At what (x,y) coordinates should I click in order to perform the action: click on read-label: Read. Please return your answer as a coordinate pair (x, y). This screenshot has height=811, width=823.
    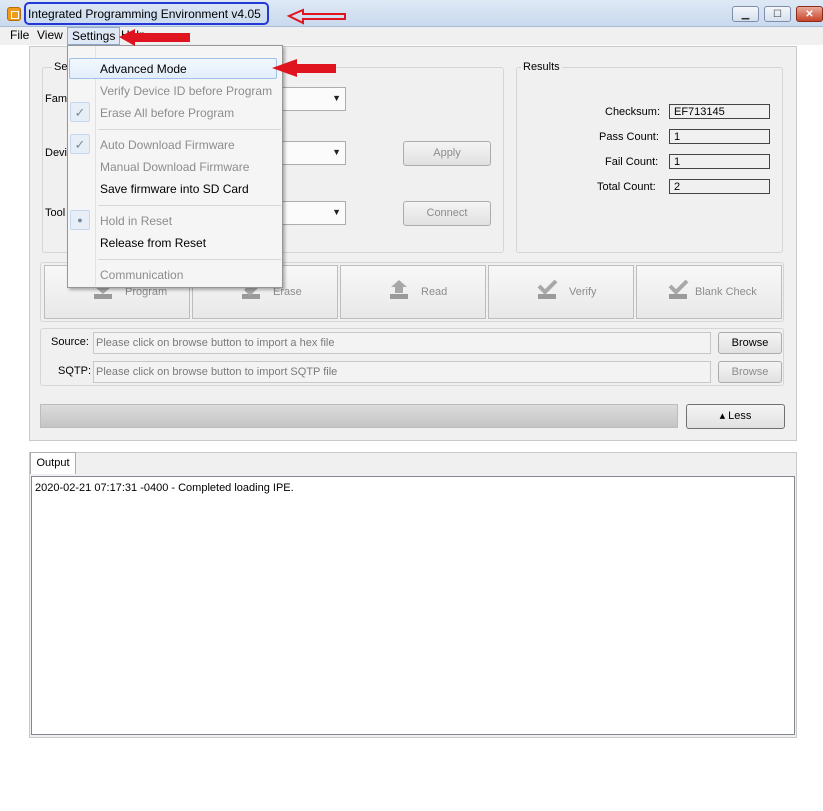
    Looking at the image, I should click on (434, 292).